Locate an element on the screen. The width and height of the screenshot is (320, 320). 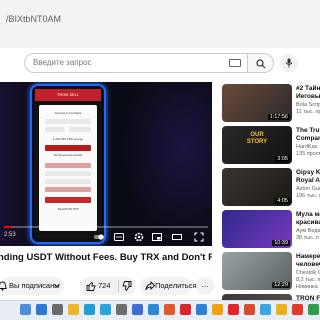
miniplayer-icon is located at coordinates (157, 237).